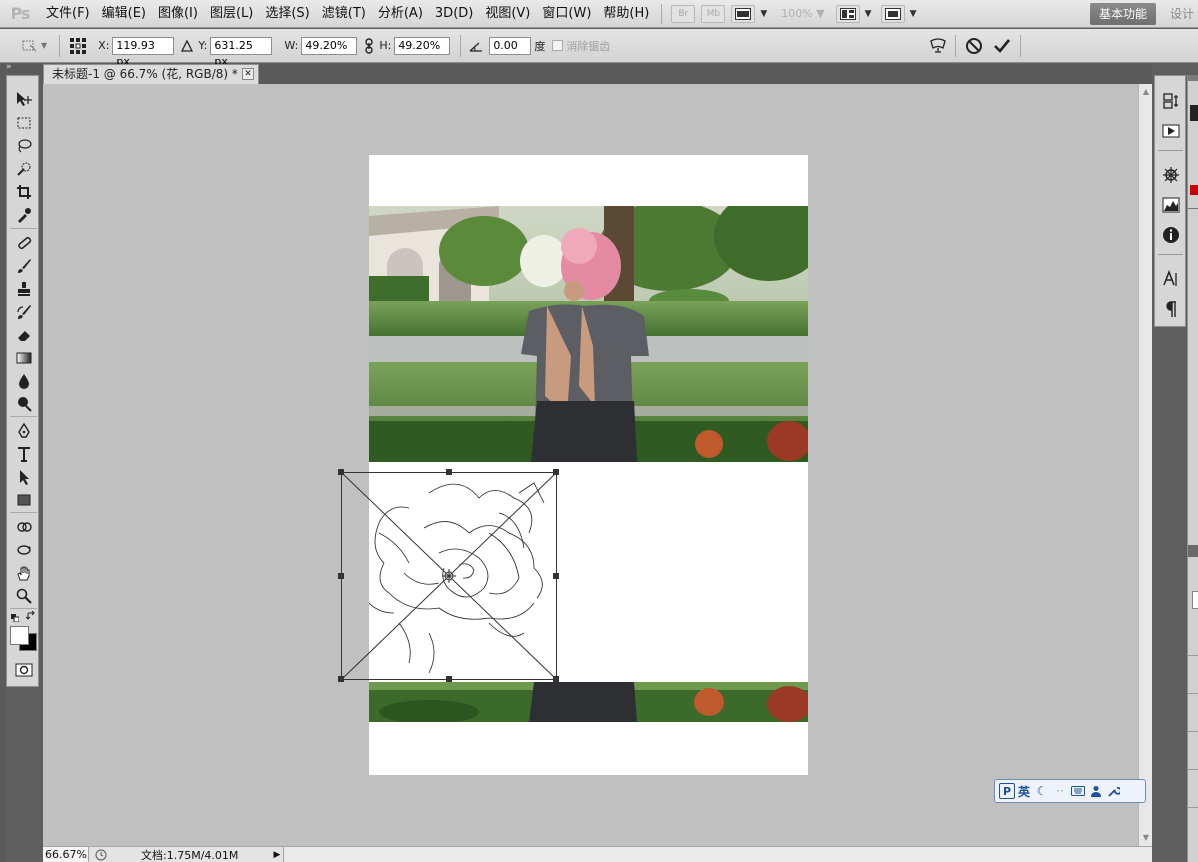 Image resolution: width=1198 pixels, height=862 pixels. What do you see at coordinates (23, 169) in the screenshot?
I see `quick-selection-tool` at bounding box center [23, 169].